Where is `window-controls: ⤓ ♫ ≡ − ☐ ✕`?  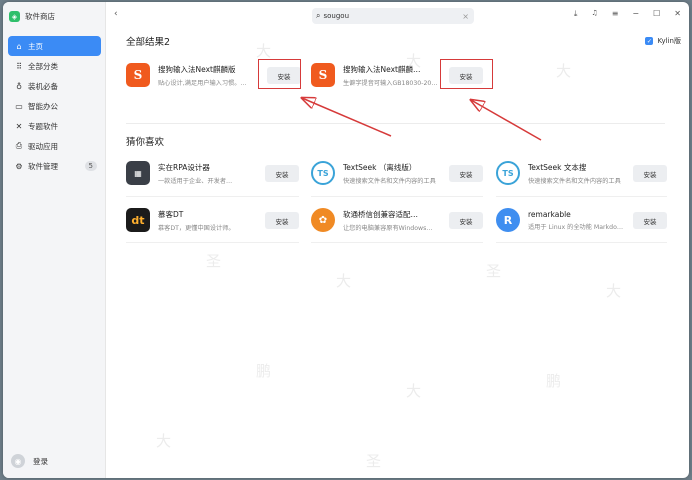 window-controls: ⤓ ♫ ≡ − ☐ ✕ is located at coordinates (627, 14).